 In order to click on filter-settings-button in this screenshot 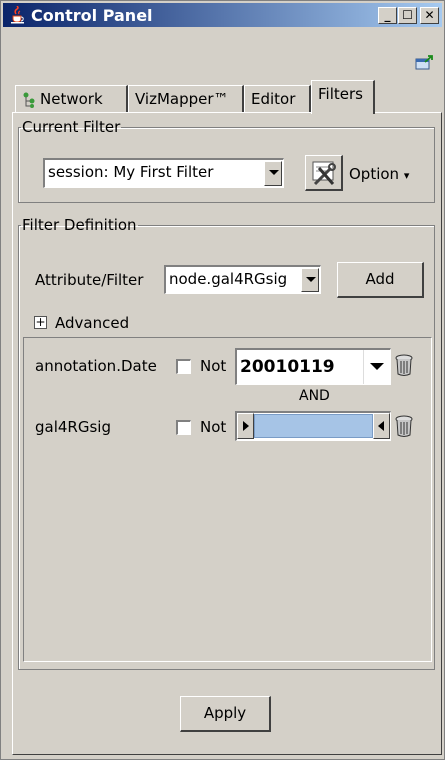, I will do `click(324, 173)`.